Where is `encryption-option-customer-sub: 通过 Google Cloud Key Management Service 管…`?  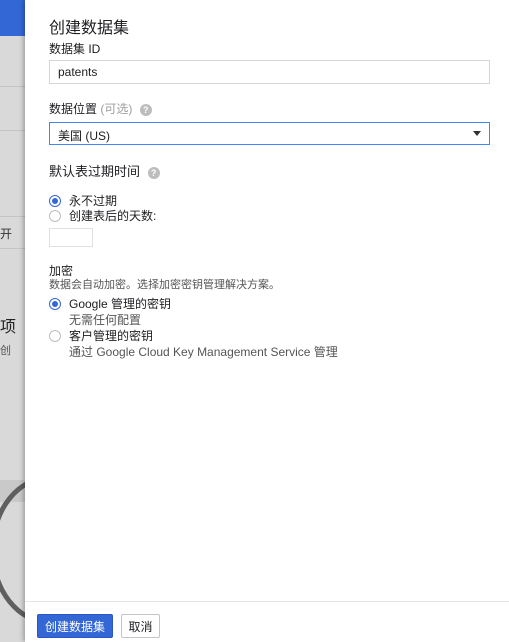
encryption-option-customer-sub: 通过 Google Cloud Key Management Service 管… is located at coordinates (203, 352).